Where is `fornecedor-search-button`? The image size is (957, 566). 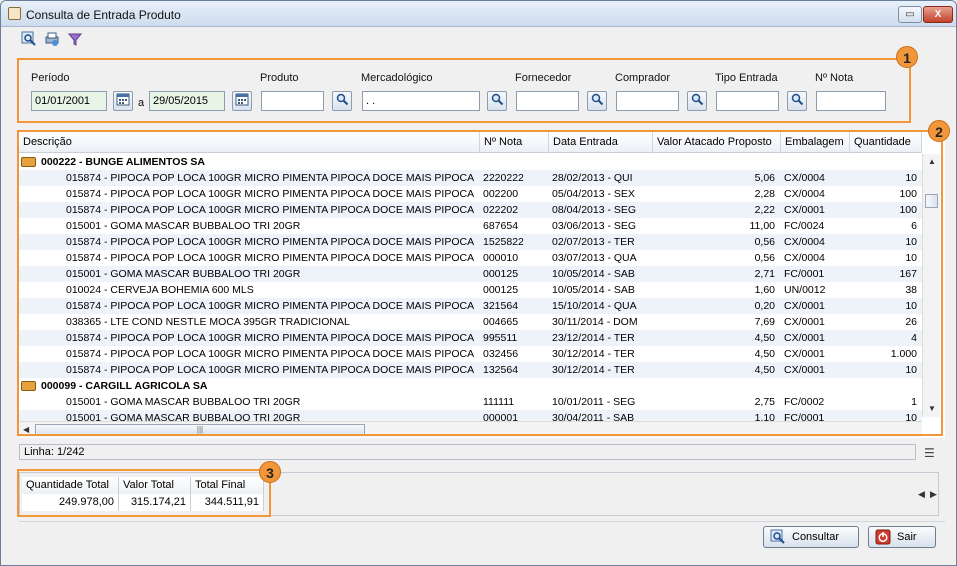 fornecedor-search-button is located at coordinates (597, 101).